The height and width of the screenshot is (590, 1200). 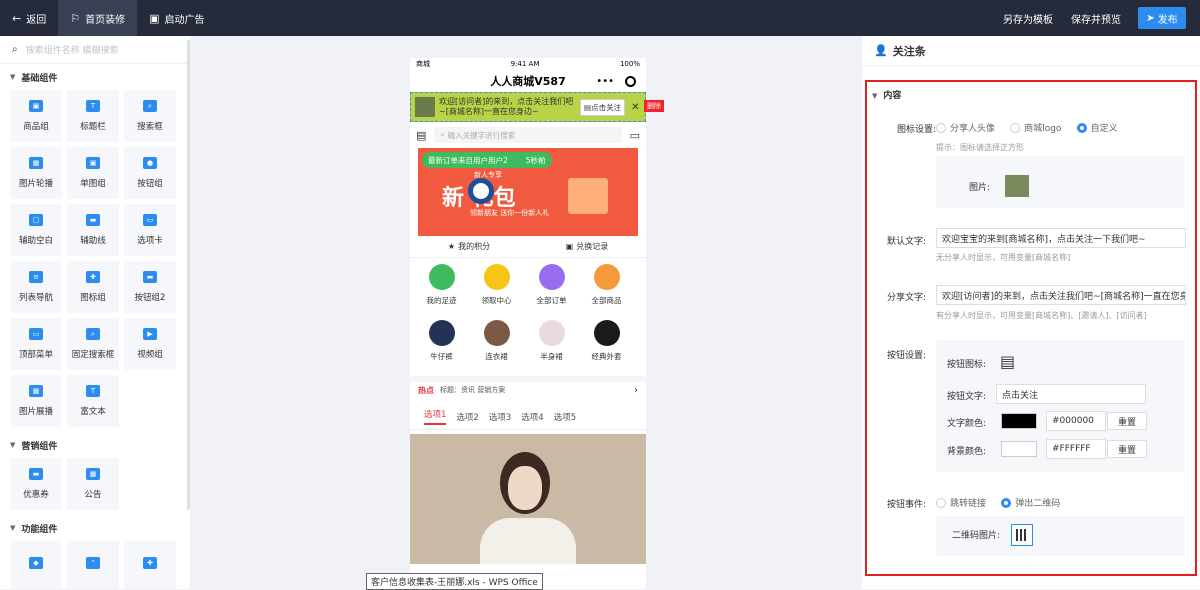 I want to click on my-points: ★ 我的积分, so click(x=469, y=246).